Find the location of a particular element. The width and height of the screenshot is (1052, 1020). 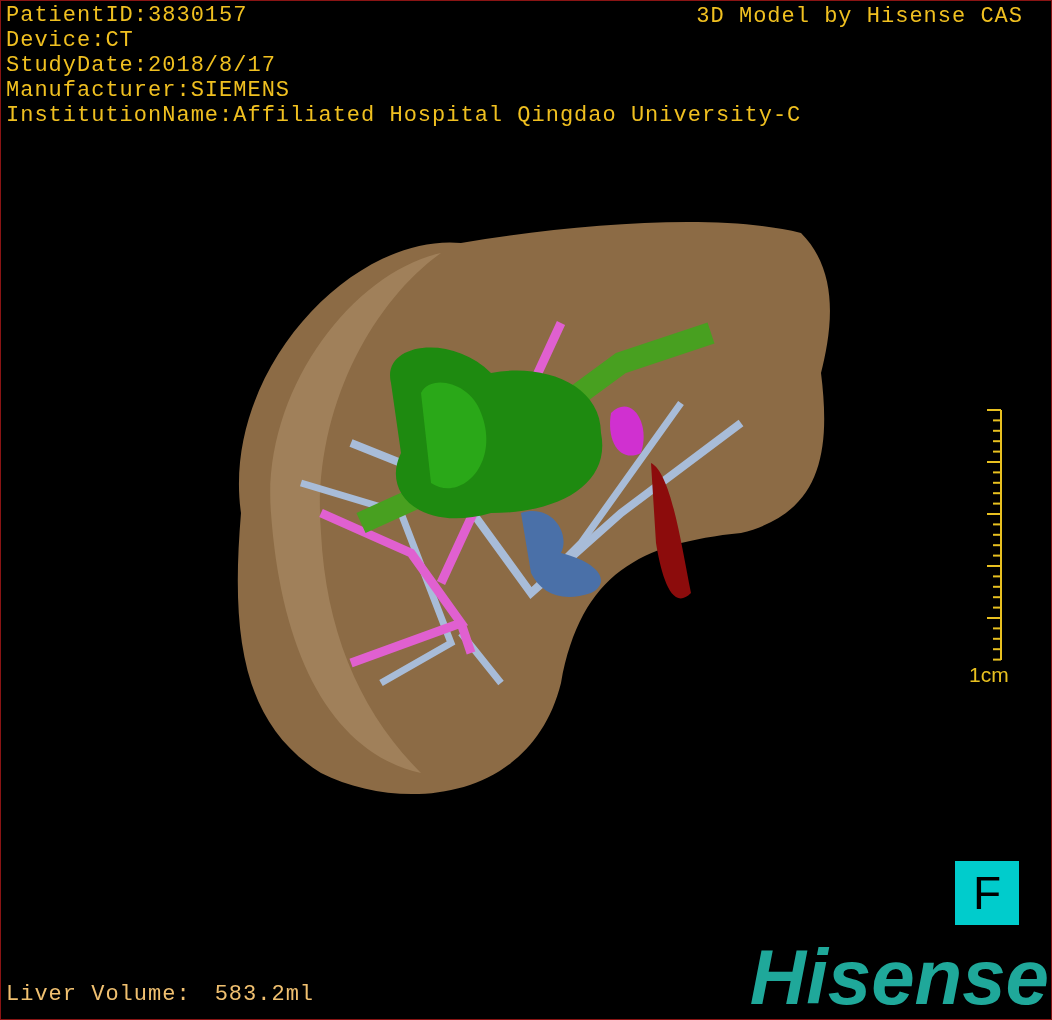

info-text: PatientID:3830157 is located at coordinates (127, 15).